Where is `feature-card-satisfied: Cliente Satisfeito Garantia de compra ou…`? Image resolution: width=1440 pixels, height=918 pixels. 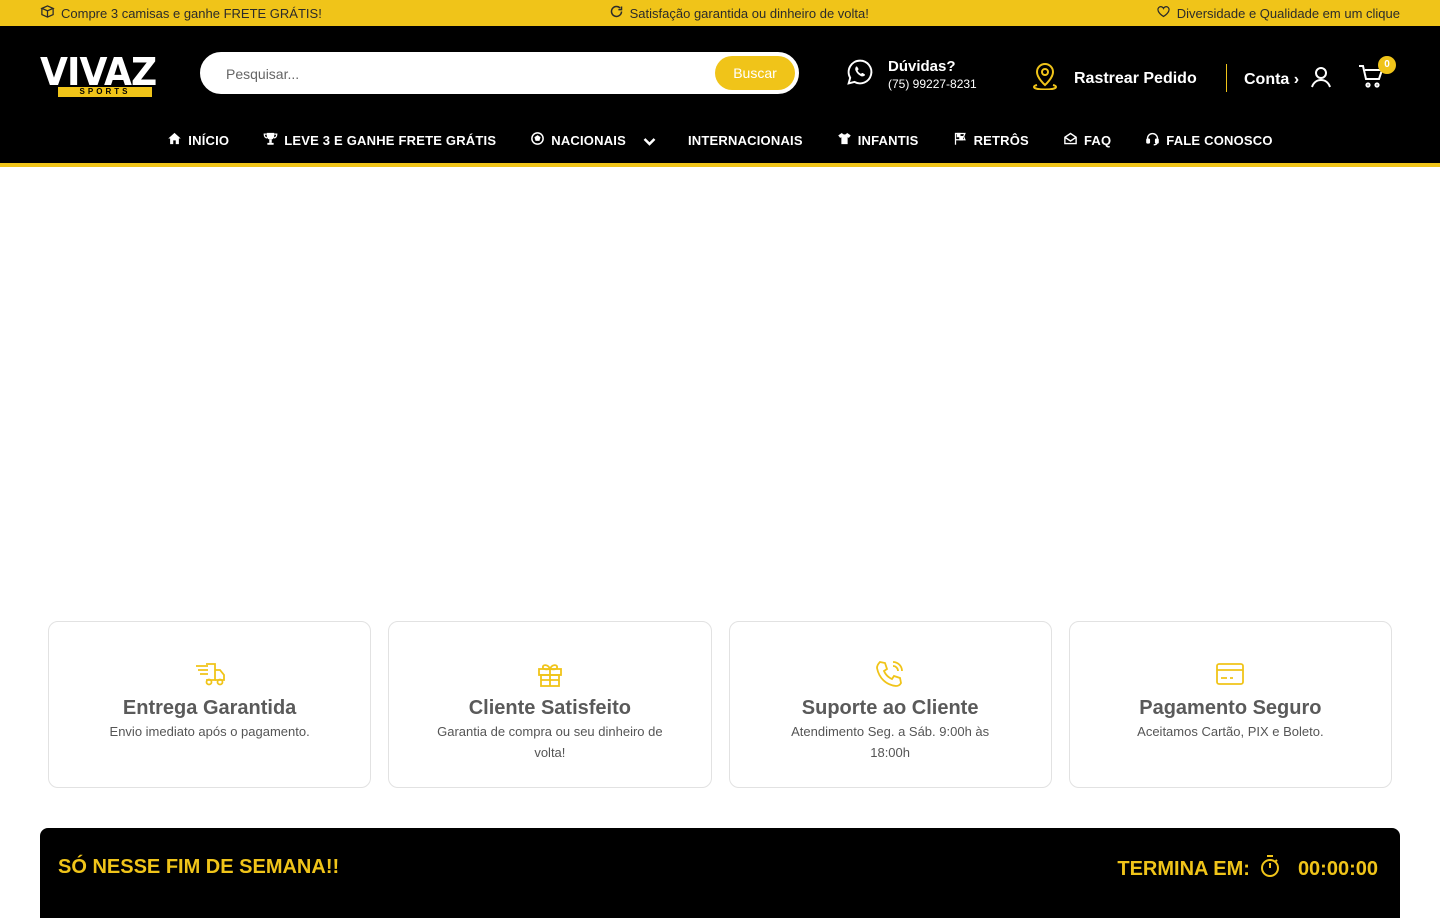
feature-card-satisfied: Cliente Satisfeito Garantia de compra ou… is located at coordinates (550, 704).